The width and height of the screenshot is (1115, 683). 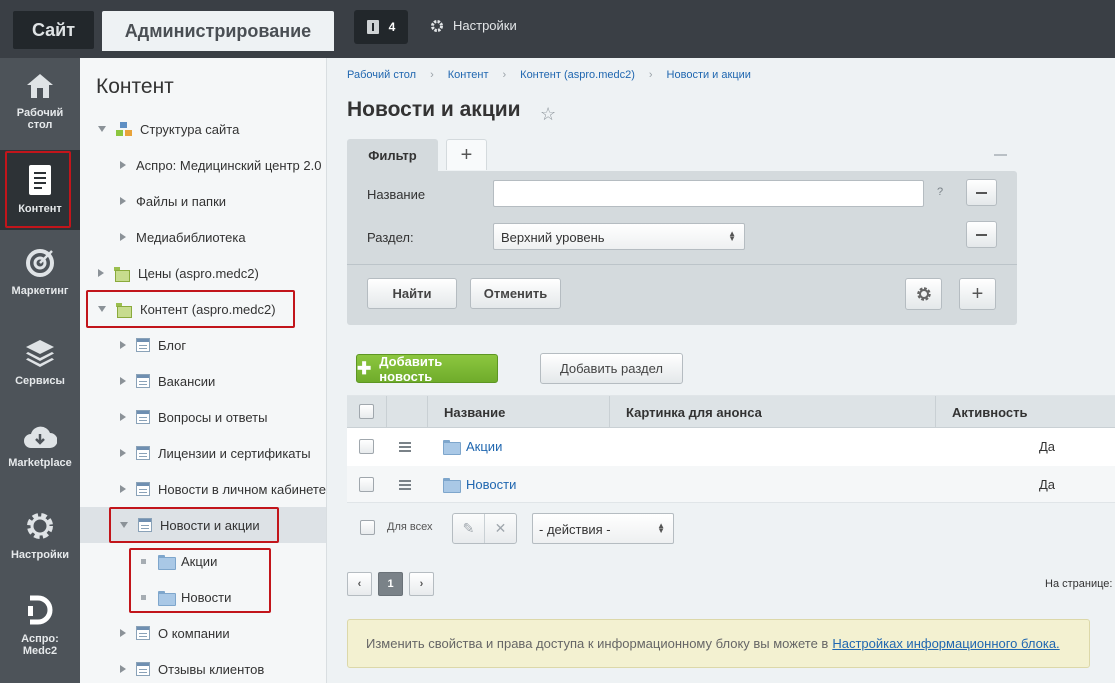 What do you see at coordinates (548, 114) in the screenshot?
I see `favorite-star-icon: ☆` at bounding box center [548, 114].